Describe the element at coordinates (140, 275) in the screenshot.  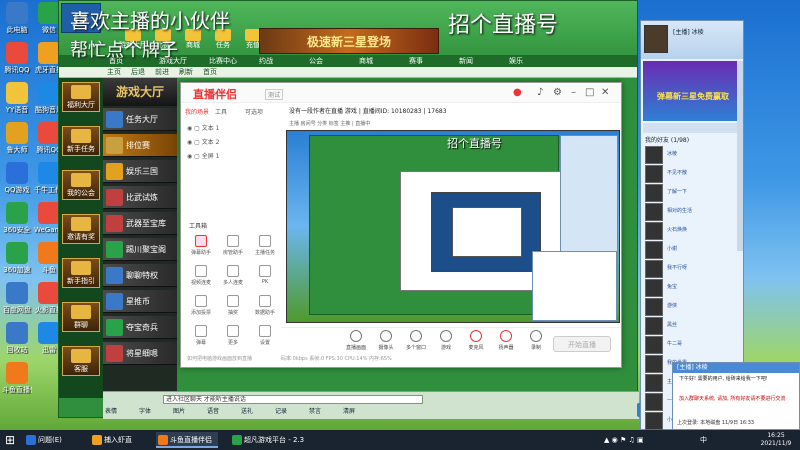
I see `game-list-item: 聊聊特权` at that location.